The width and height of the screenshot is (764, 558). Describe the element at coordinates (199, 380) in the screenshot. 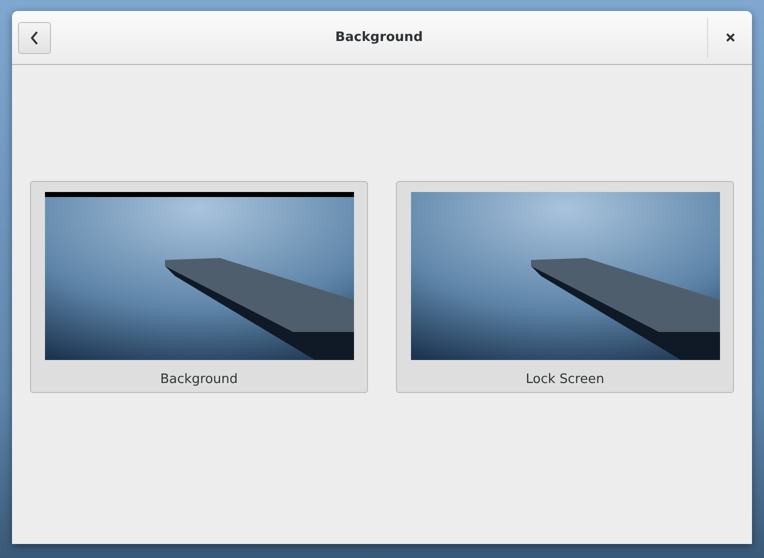

I see `card-label: Background` at that location.